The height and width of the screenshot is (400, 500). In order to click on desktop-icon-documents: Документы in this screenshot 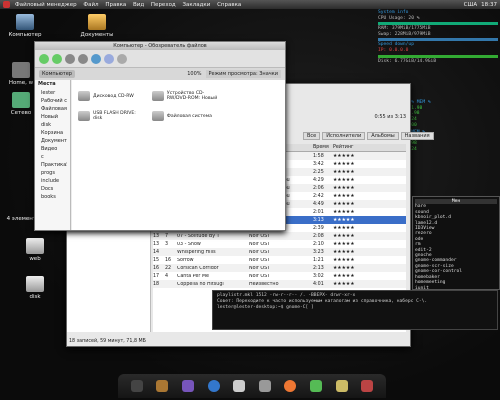, I will do `click(97, 26)`.